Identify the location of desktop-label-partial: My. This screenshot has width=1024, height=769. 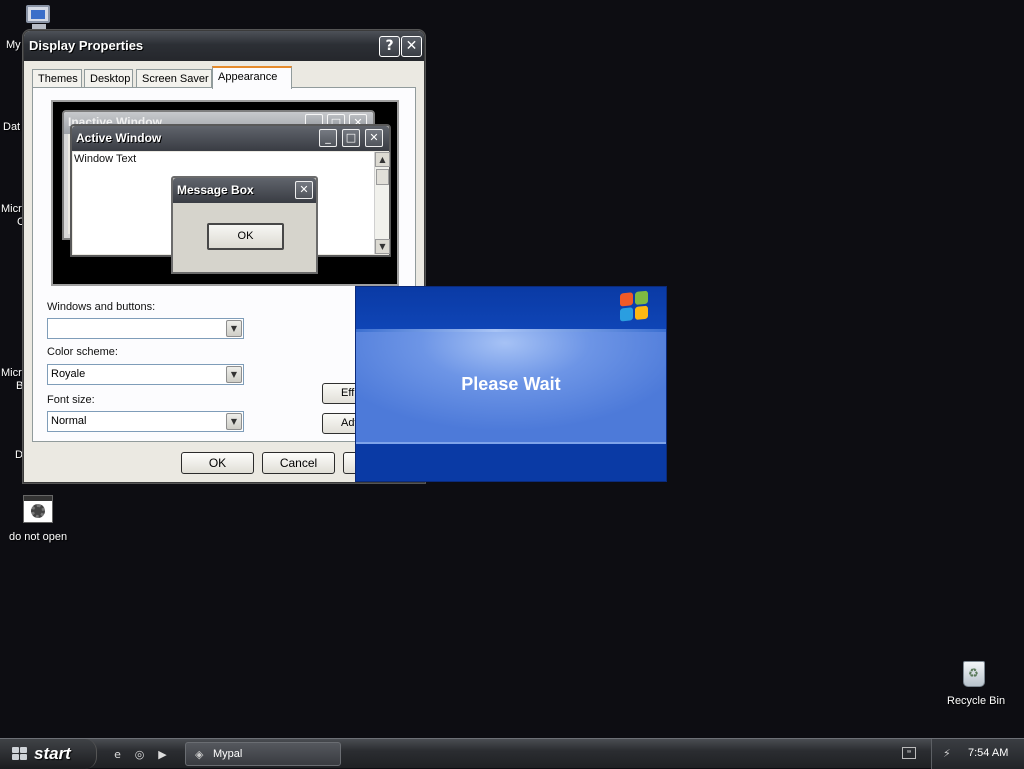
(13, 45).